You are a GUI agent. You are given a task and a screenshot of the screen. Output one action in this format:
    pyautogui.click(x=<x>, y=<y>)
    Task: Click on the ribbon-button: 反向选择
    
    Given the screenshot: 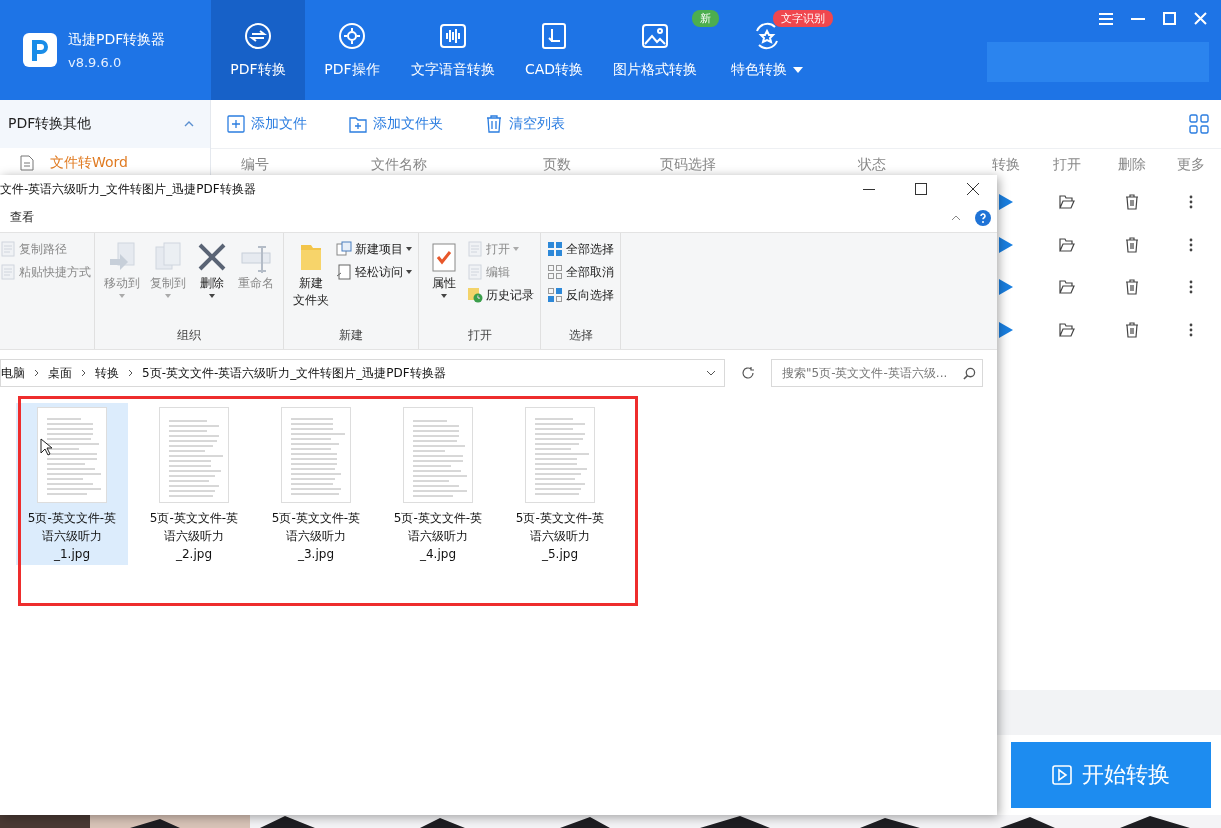 What is the action you would take?
    pyautogui.click(x=580, y=295)
    